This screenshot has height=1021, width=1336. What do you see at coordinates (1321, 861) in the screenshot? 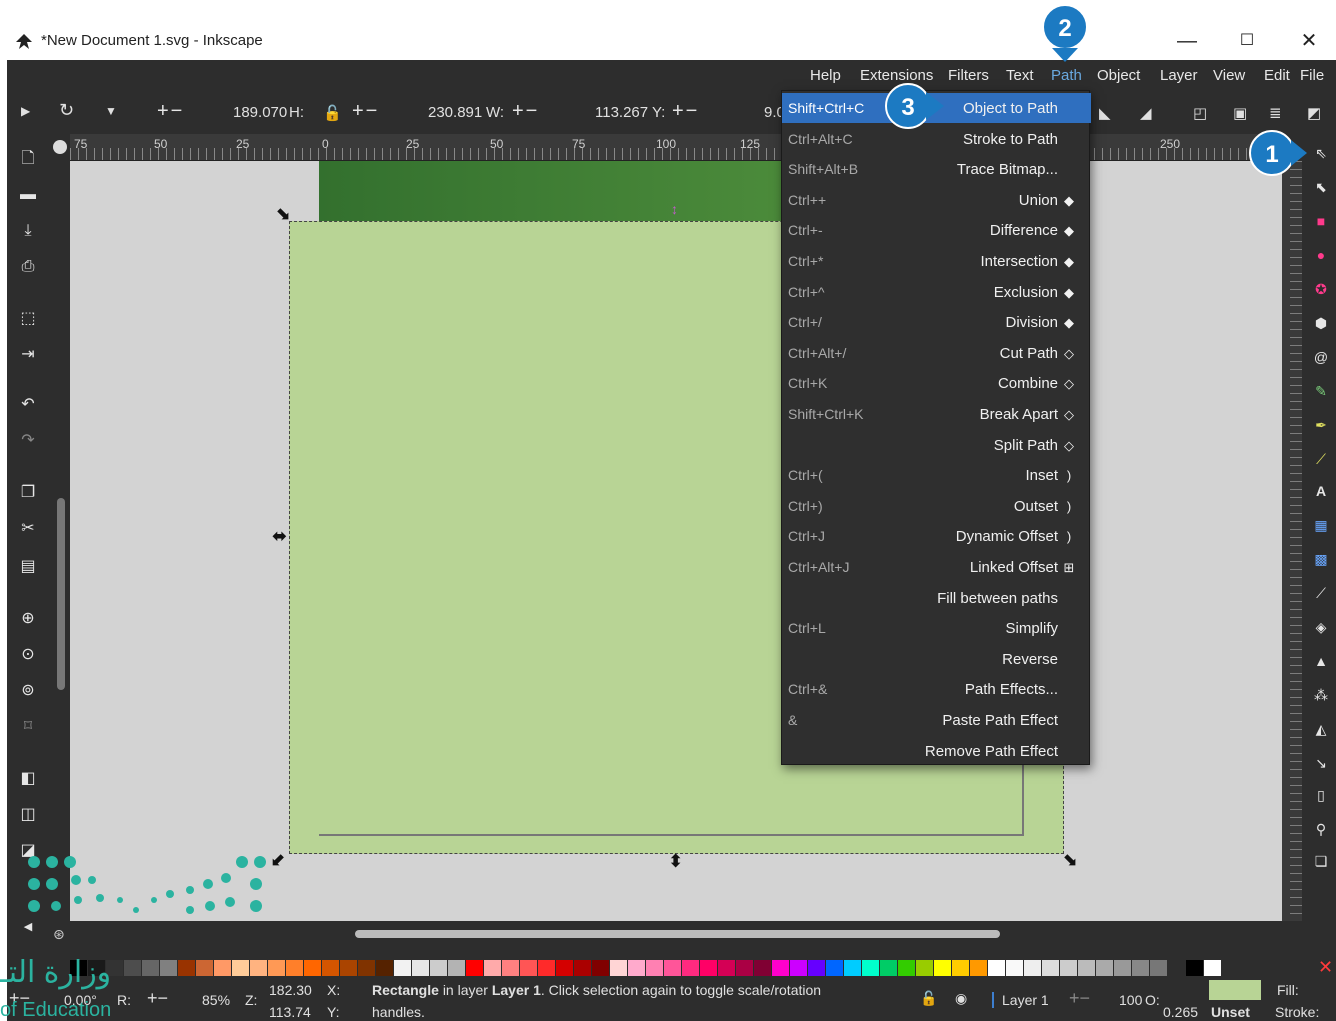
I see `measure-tool-icon: ❏` at bounding box center [1321, 861].